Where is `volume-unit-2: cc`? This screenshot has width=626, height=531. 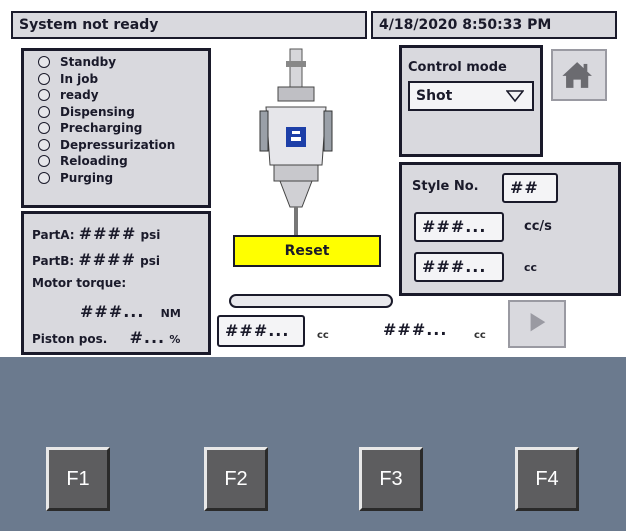 volume-unit-2: cc is located at coordinates (480, 335).